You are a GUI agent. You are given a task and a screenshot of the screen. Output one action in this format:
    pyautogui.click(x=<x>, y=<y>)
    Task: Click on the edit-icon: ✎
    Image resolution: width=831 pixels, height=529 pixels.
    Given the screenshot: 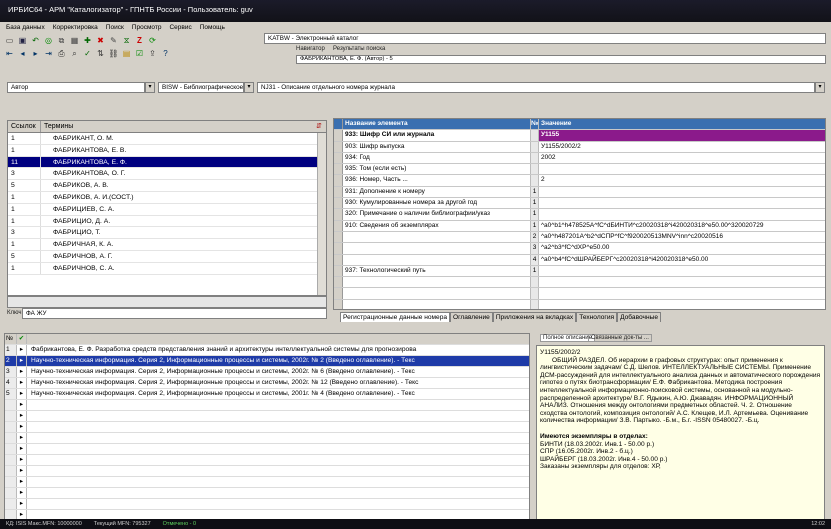 What is the action you would take?
    pyautogui.click(x=113, y=40)
    